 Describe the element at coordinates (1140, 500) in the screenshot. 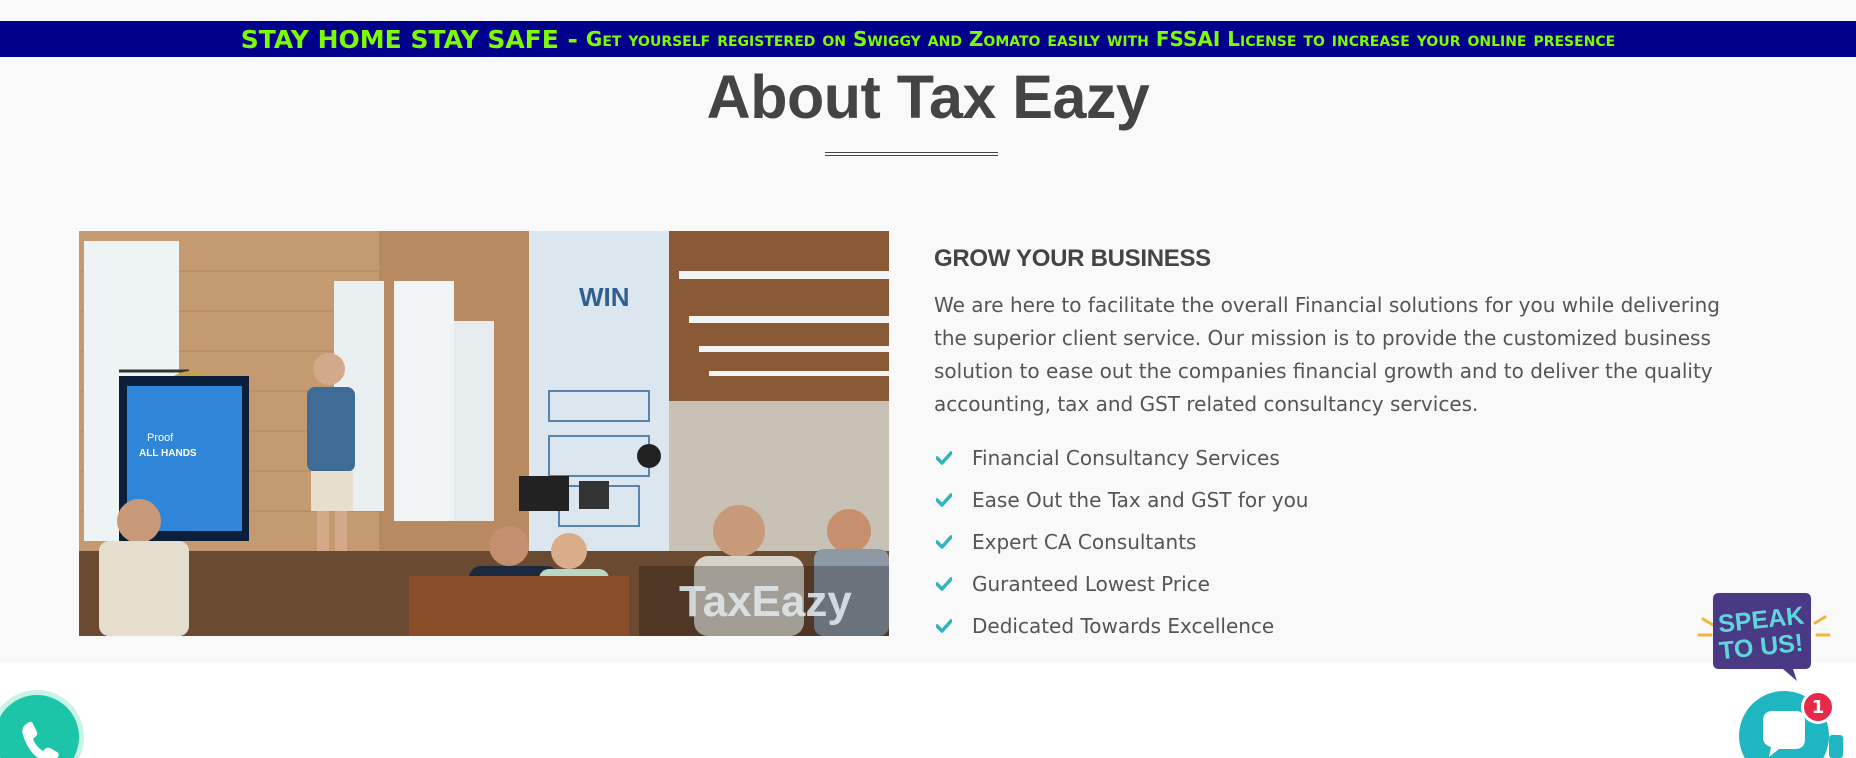

I see `feature-label: Ease Out the Tax and GST for you` at that location.